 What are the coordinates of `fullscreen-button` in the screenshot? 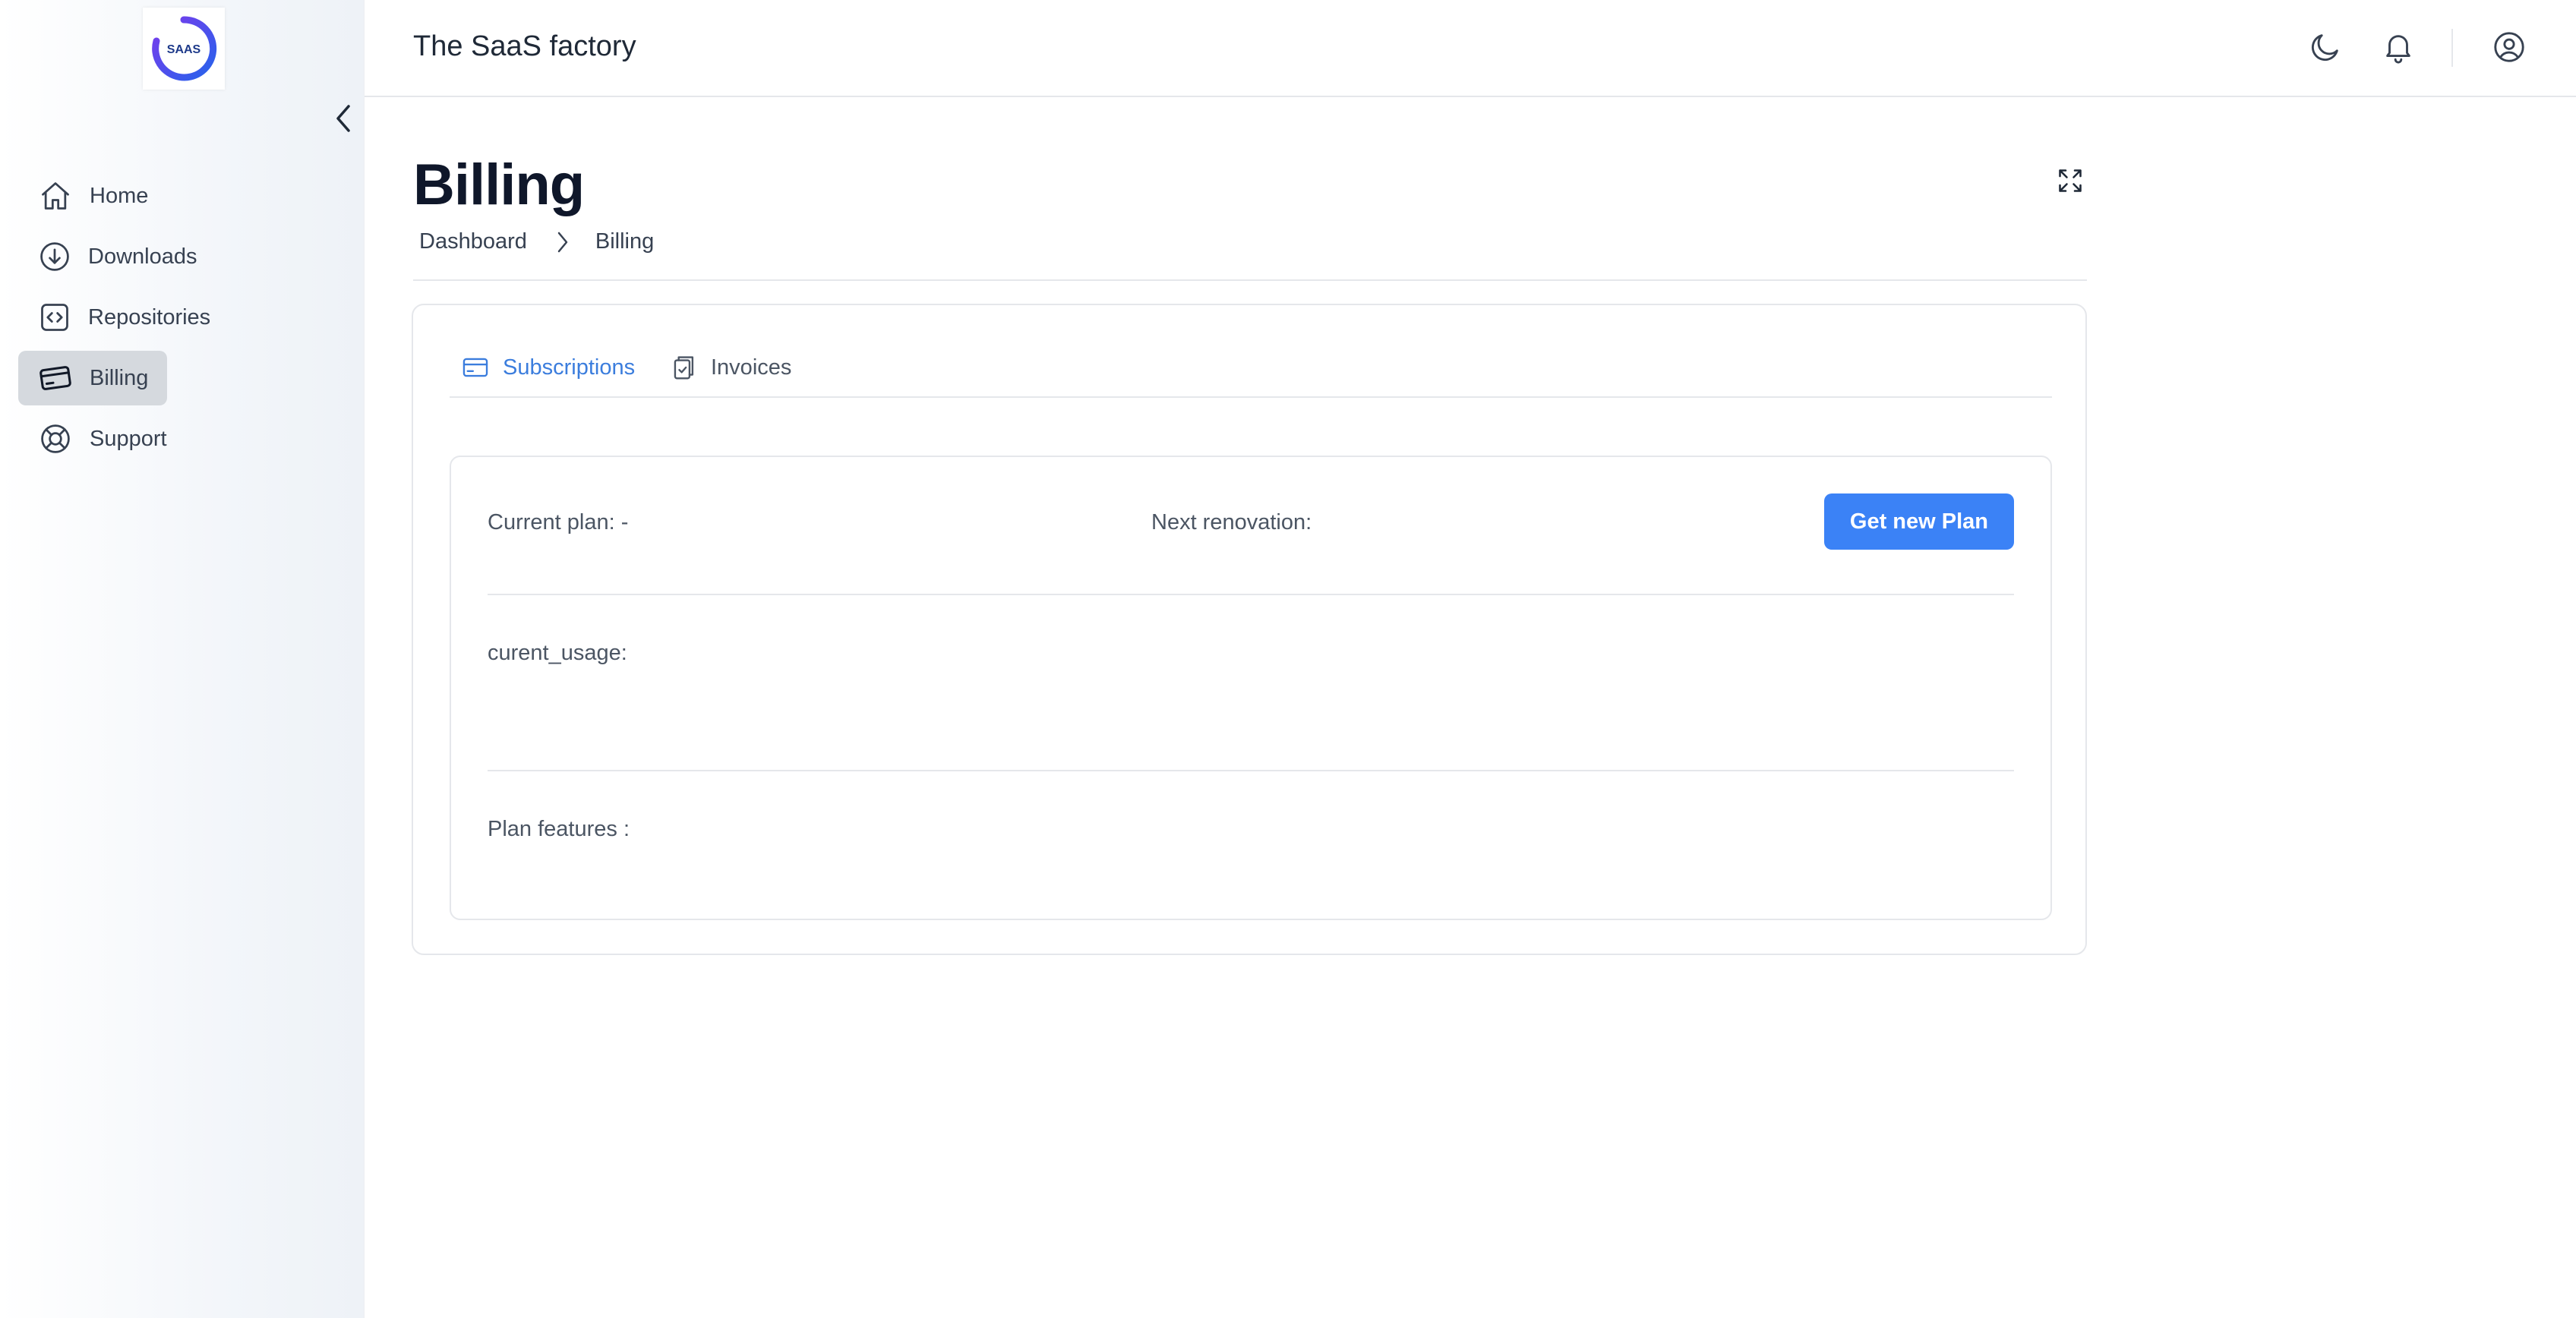 It's located at (2070, 180).